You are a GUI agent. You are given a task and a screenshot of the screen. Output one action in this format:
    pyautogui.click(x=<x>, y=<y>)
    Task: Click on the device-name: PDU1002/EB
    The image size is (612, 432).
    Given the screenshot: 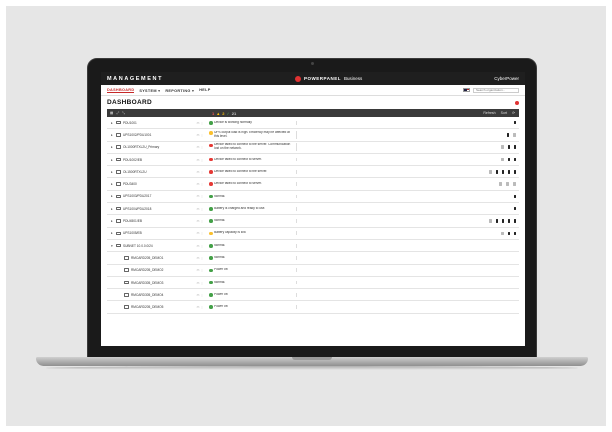 What is the action you would take?
    pyautogui.click(x=132, y=160)
    